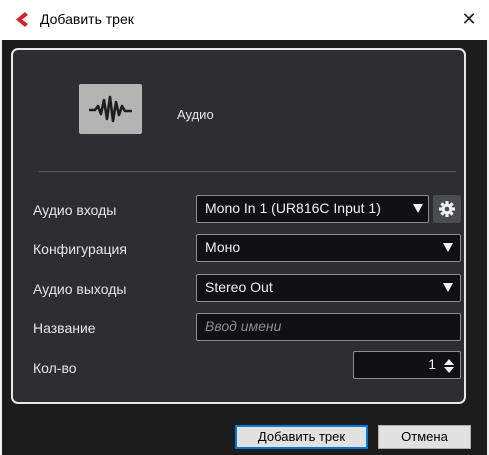 Image resolution: width=489 pixels, height=455 pixels. I want to click on audio-inputs-select: Mono In 1 (UR816C Input 1), so click(312, 209).